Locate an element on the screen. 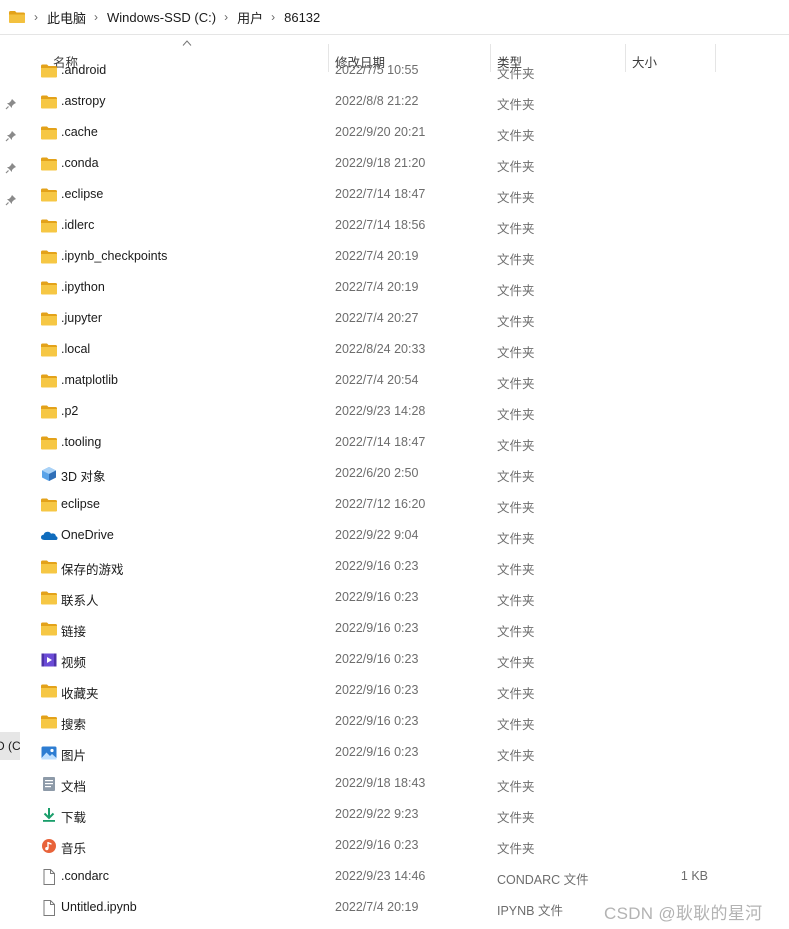 The width and height of the screenshot is (789, 929). file-row: OneDrive 2022/9/22 9:04 文件夹 is located at coordinates (405, 536).